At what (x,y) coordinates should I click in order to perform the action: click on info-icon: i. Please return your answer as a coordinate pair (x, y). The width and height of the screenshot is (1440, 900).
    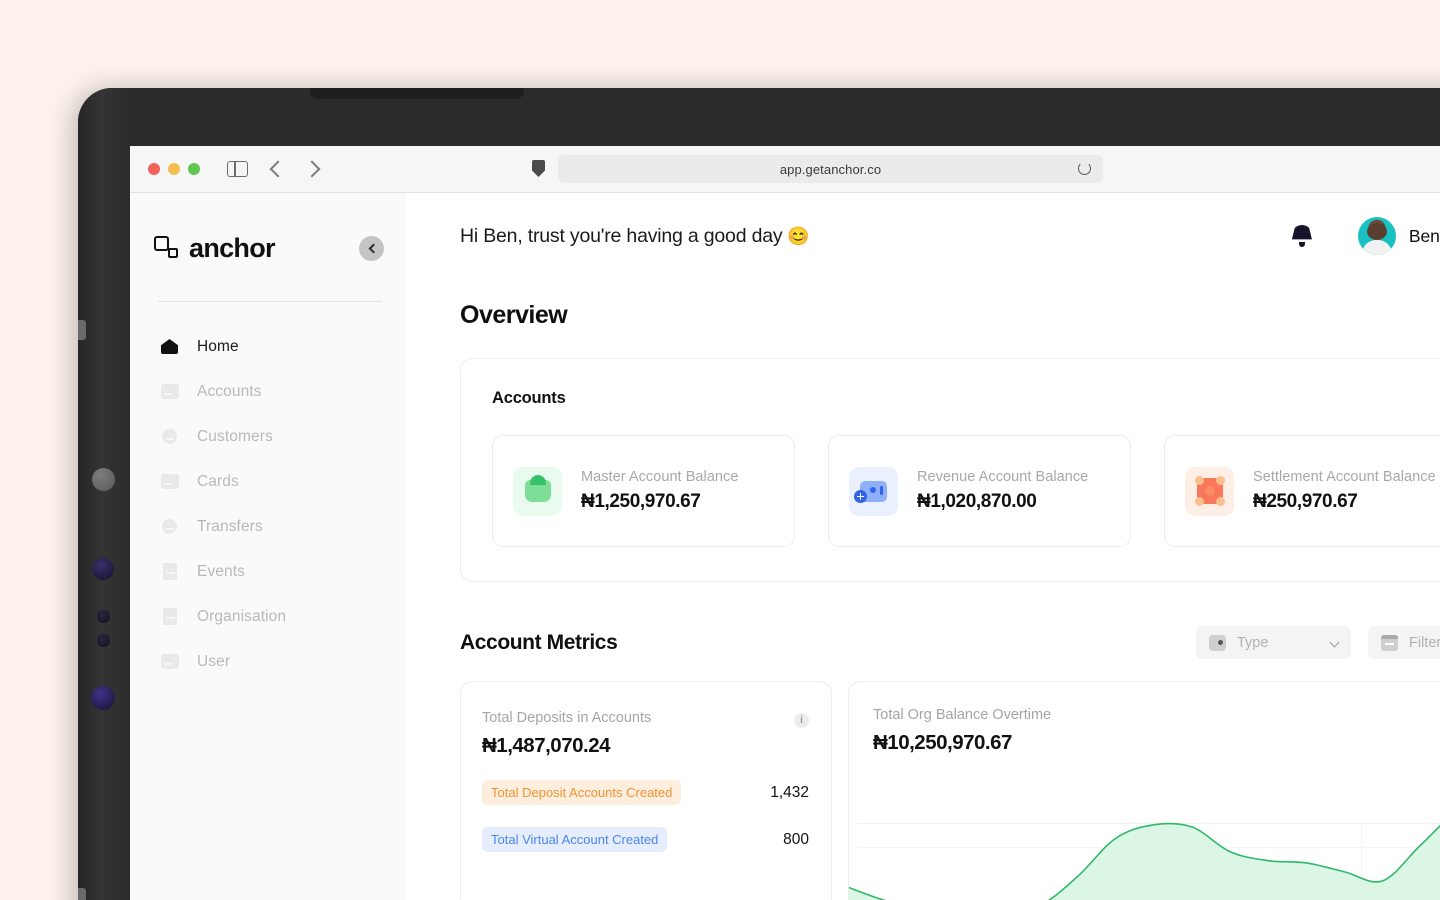
    Looking at the image, I should click on (801, 720).